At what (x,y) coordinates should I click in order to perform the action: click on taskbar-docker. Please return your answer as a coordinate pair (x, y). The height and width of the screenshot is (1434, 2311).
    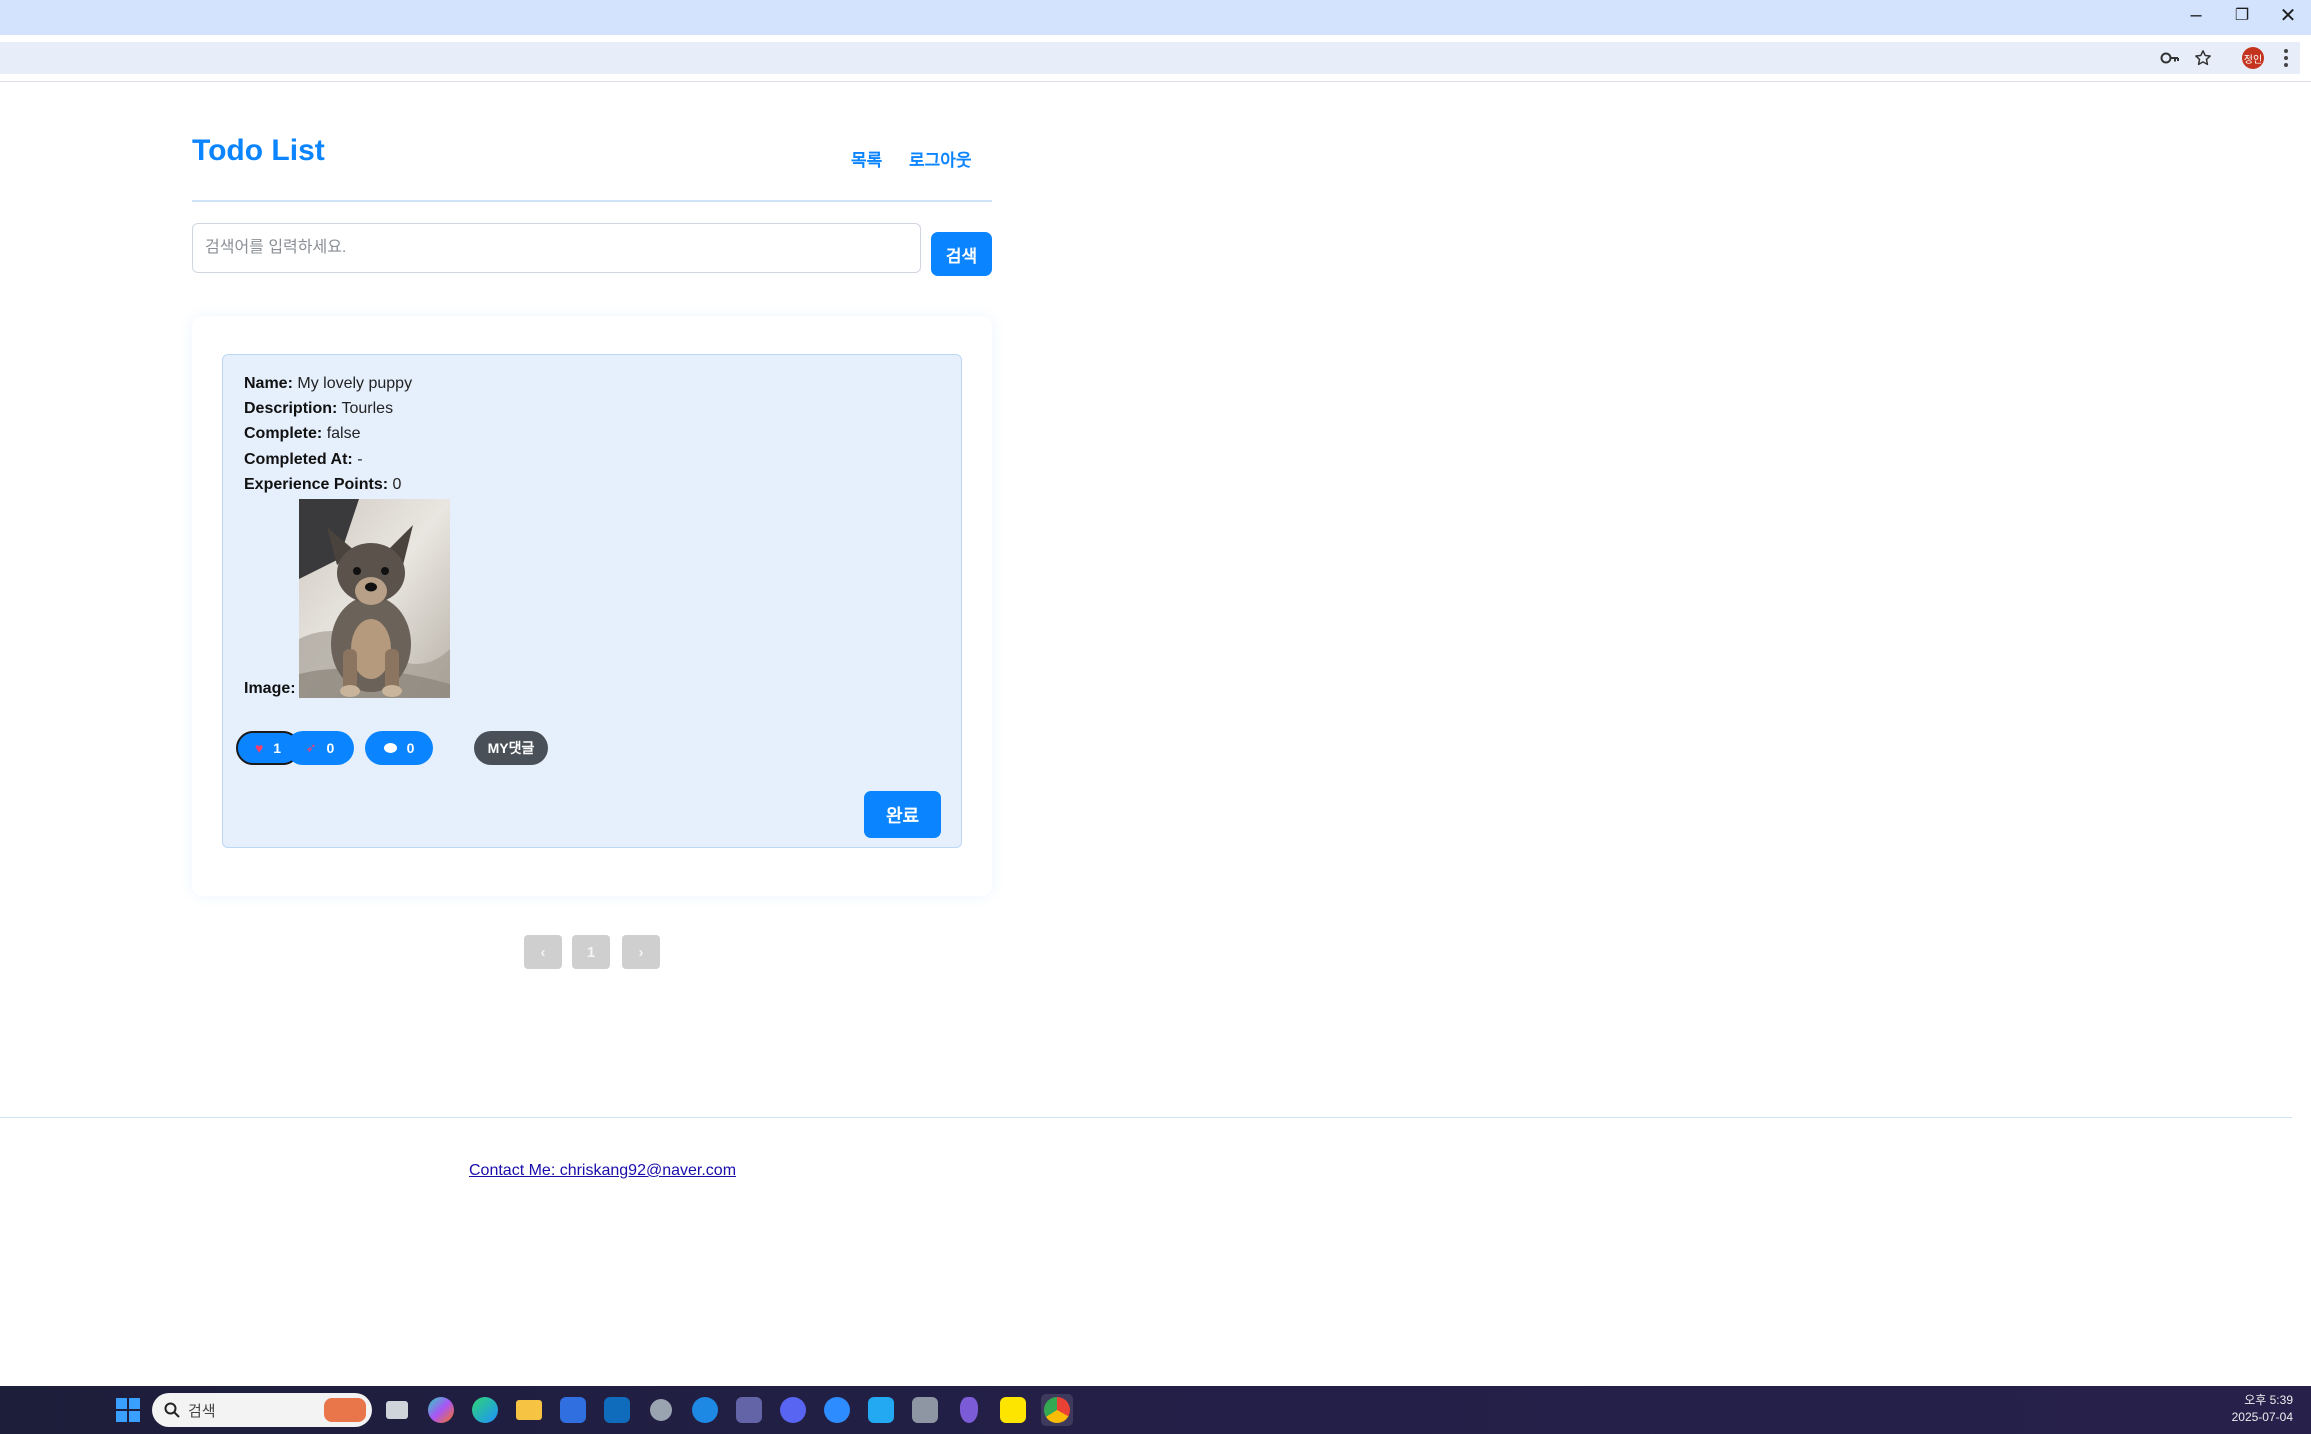
    Looking at the image, I should click on (925, 1410).